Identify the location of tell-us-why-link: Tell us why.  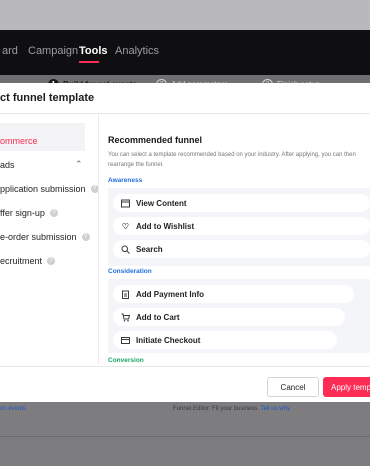
(275, 409).